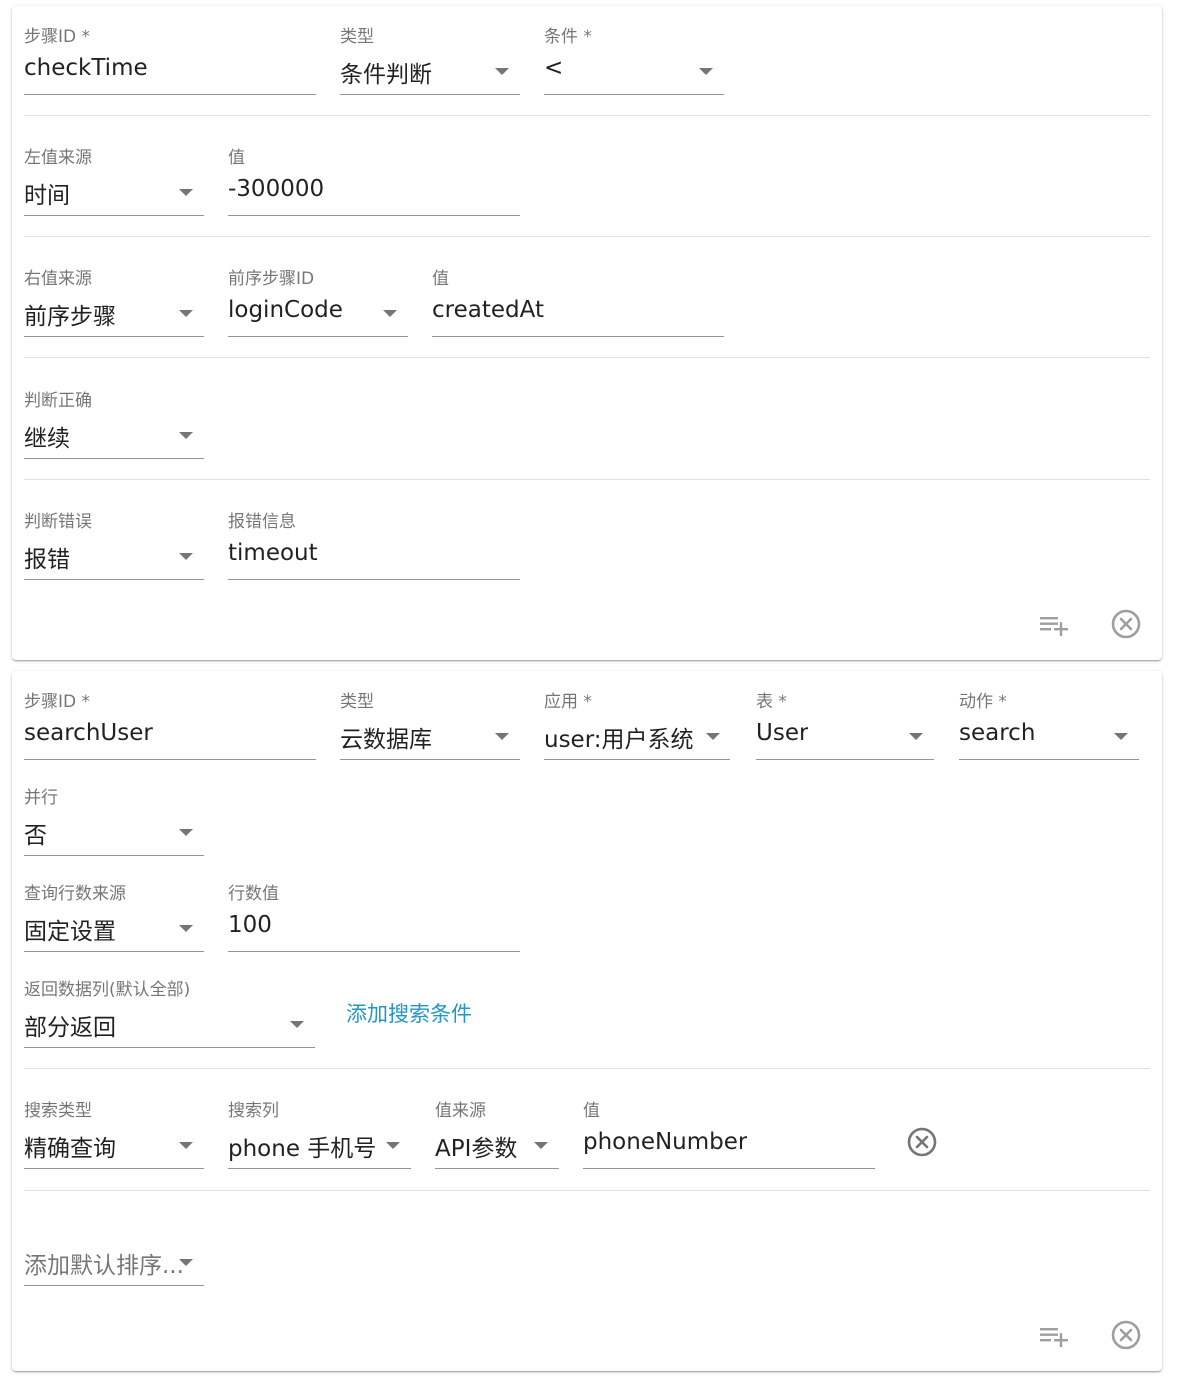 Image resolution: width=1178 pixels, height=1385 pixels. Describe the element at coordinates (276, 189) in the screenshot. I see `left-value-value: -300000` at that location.